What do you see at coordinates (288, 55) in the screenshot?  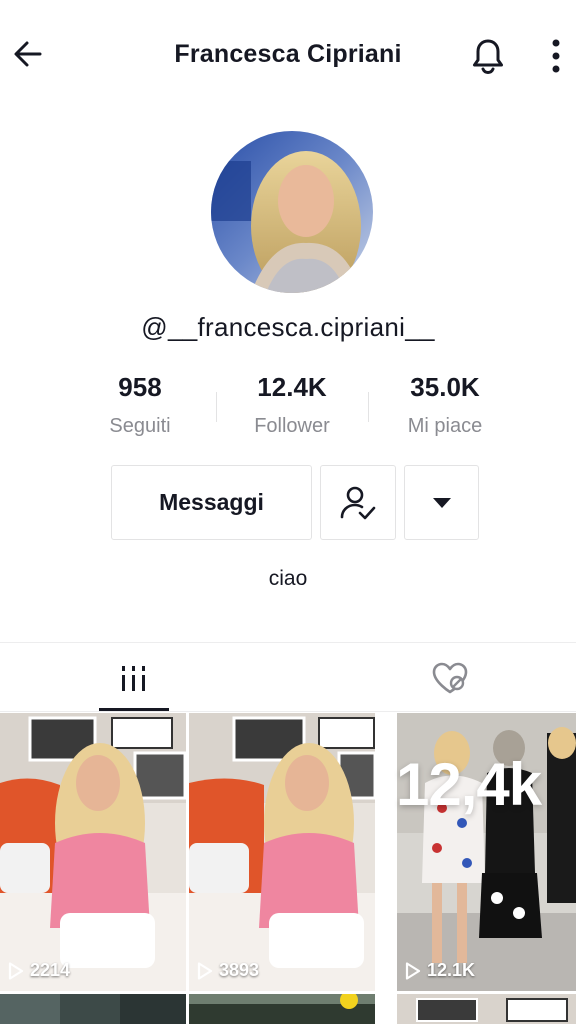 I see `top-bar: Francesca Cipriani` at bounding box center [288, 55].